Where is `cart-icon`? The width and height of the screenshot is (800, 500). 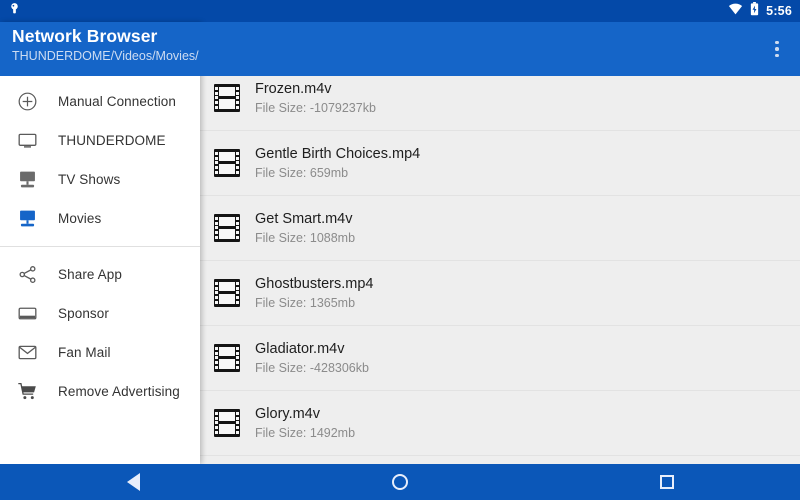 cart-icon is located at coordinates (27, 392).